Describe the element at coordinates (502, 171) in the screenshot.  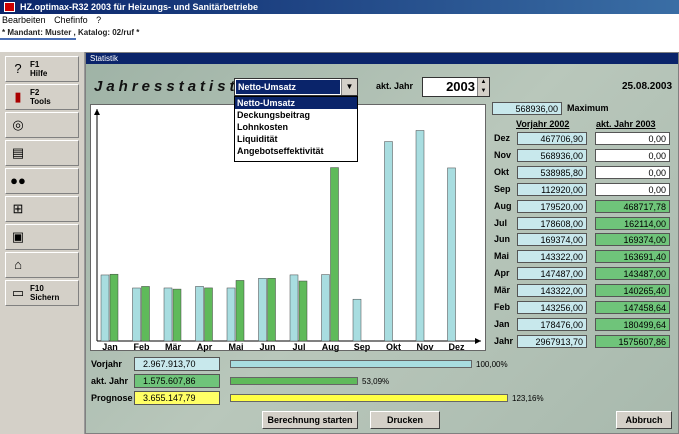
I see `table-row-label: Okt` at that location.